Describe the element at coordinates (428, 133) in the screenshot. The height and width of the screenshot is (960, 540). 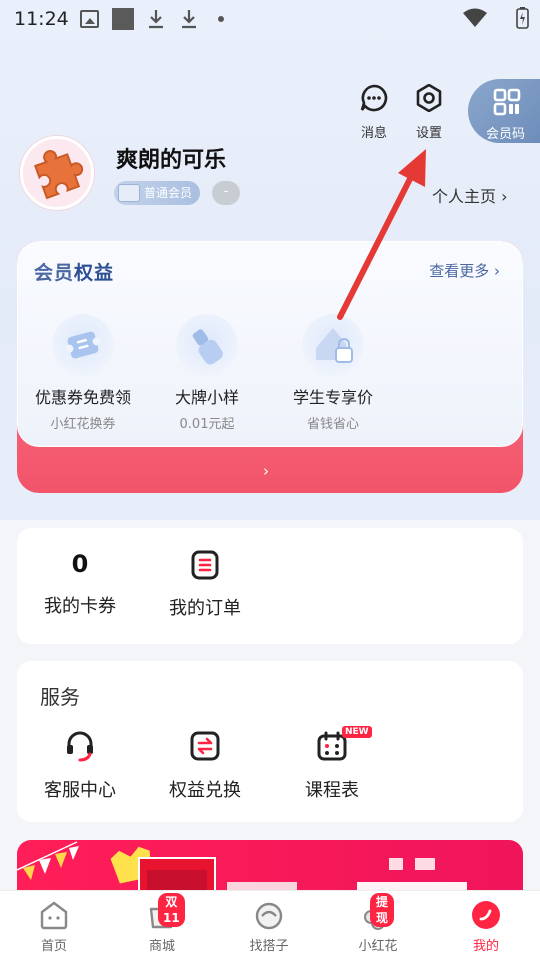
I see `settings-label: 设置` at that location.